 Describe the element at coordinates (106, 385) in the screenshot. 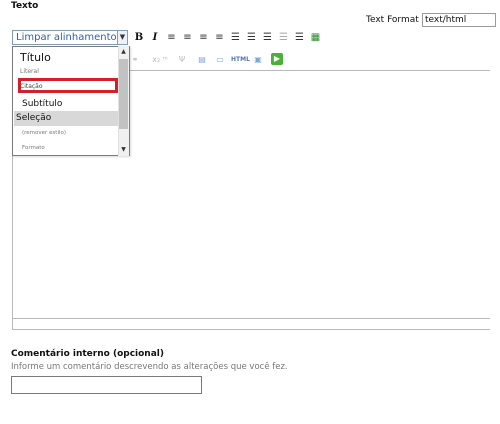

I see `comment-input` at that location.